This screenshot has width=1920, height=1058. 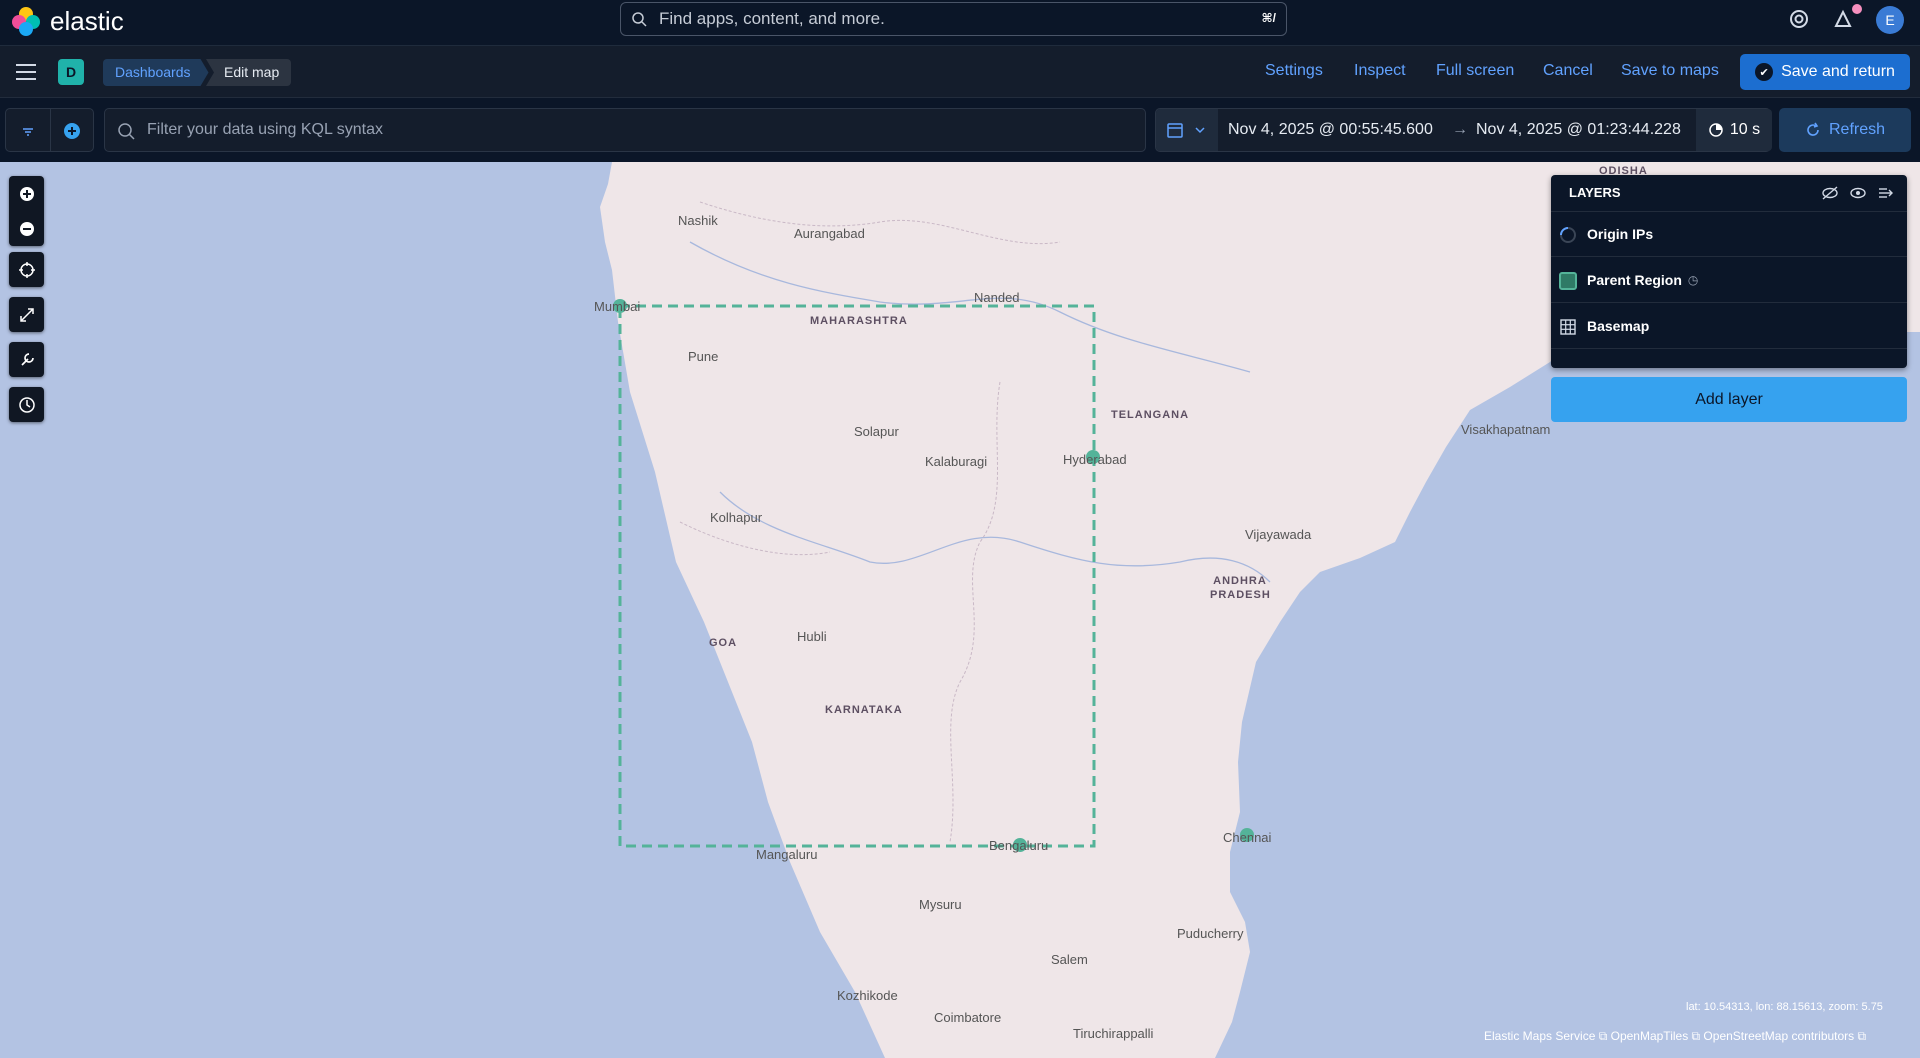 I want to click on city-label: Kozhikode, so click(x=867, y=995).